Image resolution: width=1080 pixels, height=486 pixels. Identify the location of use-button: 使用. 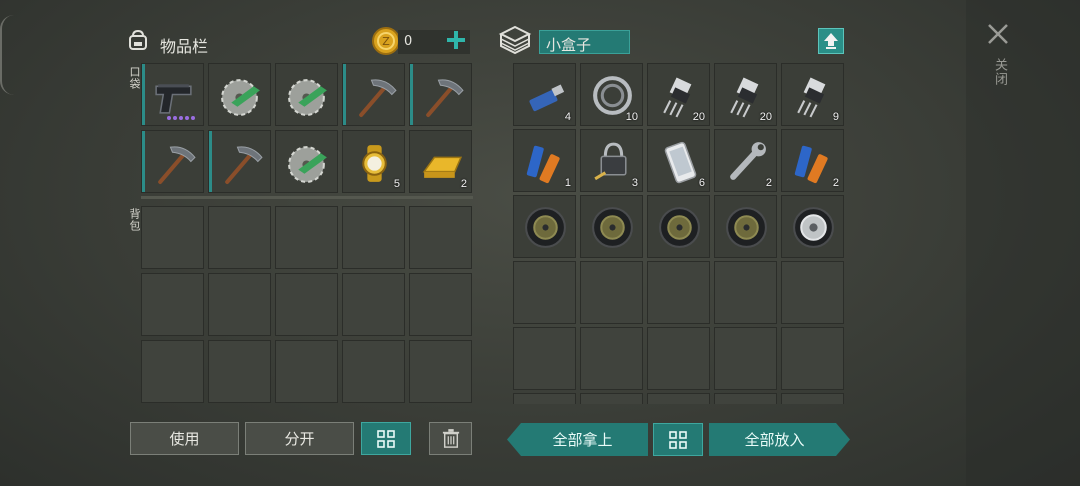
(184, 438).